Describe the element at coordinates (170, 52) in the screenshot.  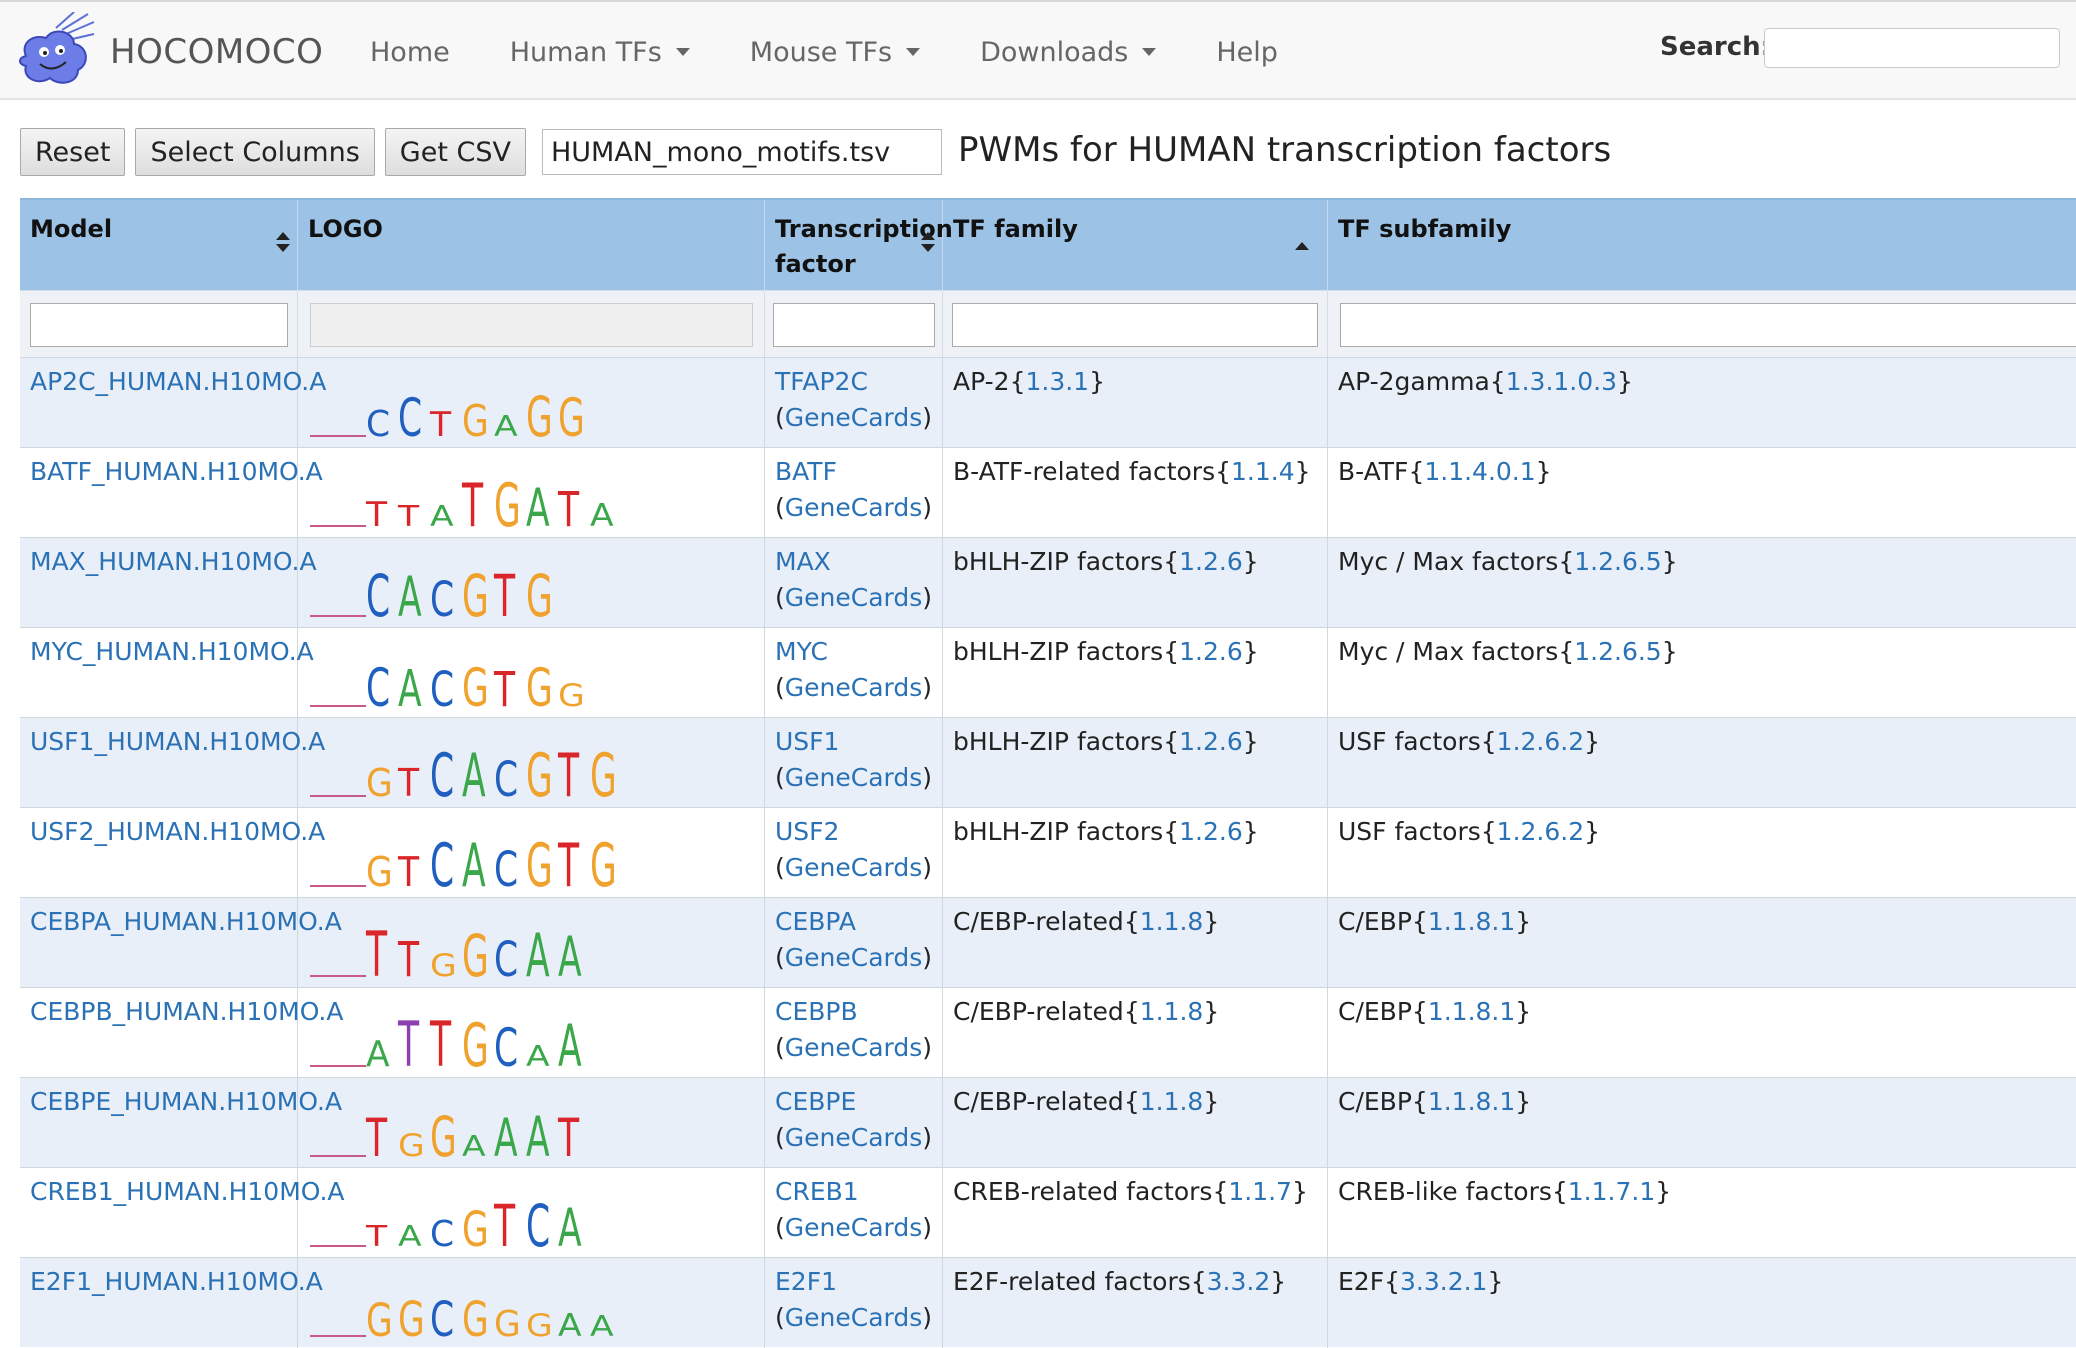
I see `brand: HOCOMOCO` at that location.